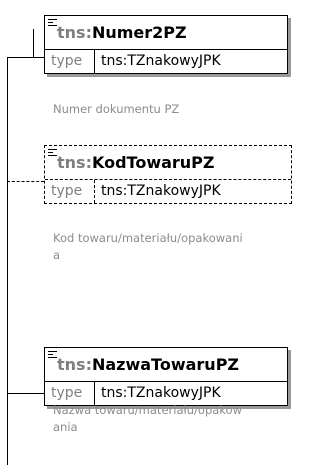  Describe the element at coordinates (139, 32) in the screenshot. I see `element-name: Numer2PZ` at that location.